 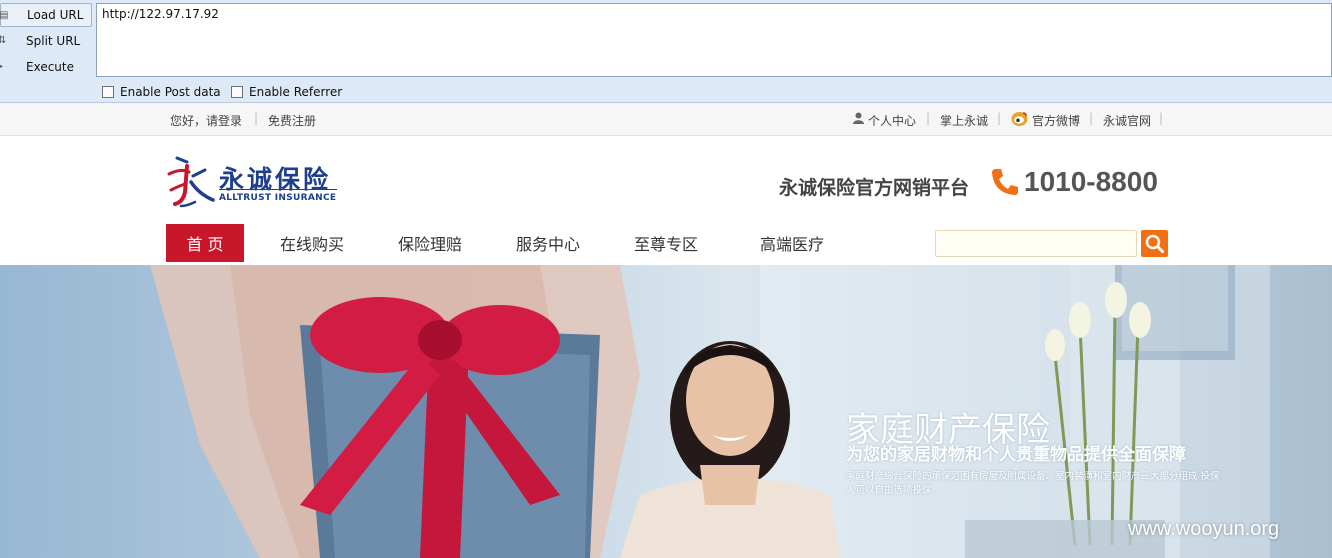 What do you see at coordinates (964, 120) in the screenshot?
I see `mobile-link: 掌上永诚` at bounding box center [964, 120].